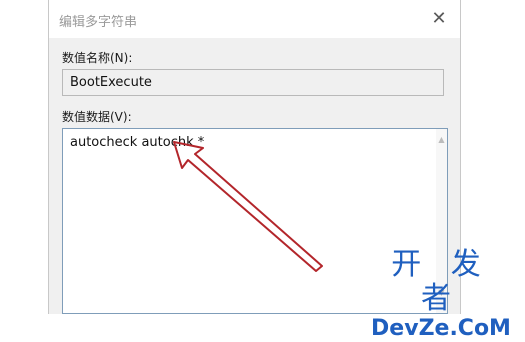 The width and height of the screenshot is (525, 342). Describe the element at coordinates (441, 328) in the screenshot. I see `watermark-en: DevZe.CoM` at that location.